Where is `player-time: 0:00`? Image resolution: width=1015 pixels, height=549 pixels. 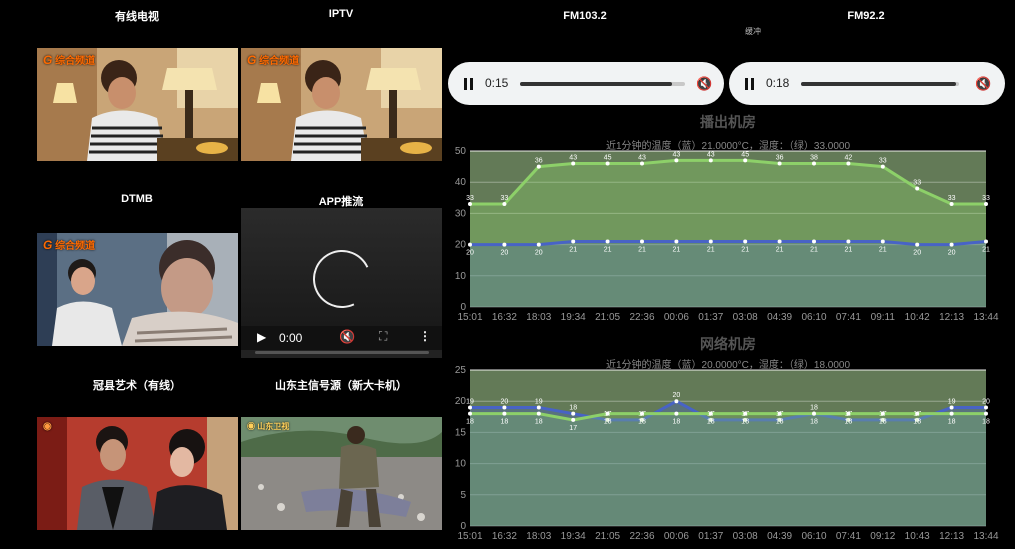
player-time: 0:00 is located at coordinates (291, 338).